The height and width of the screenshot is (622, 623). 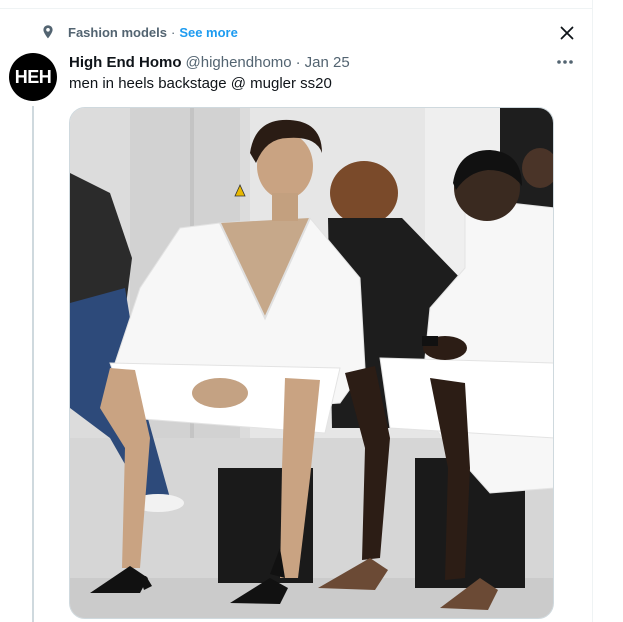 I want to click on more-dots-icon, so click(x=565, y=62).